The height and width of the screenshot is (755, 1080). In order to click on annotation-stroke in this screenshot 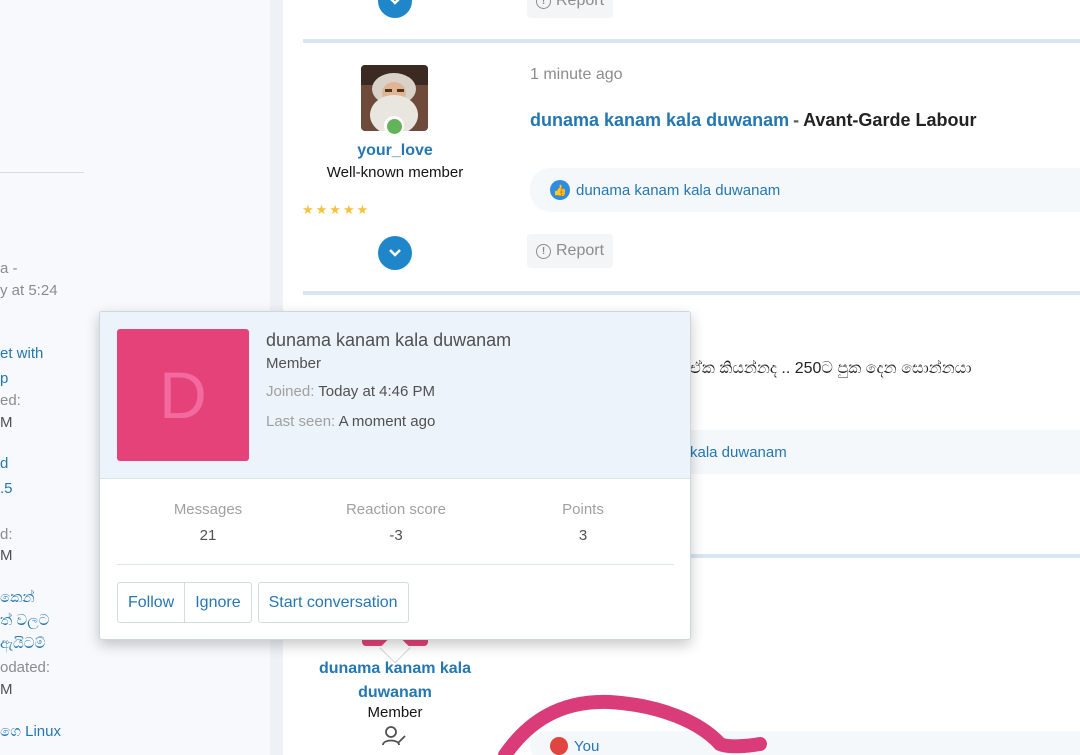, I will do `click(632, 724)`.